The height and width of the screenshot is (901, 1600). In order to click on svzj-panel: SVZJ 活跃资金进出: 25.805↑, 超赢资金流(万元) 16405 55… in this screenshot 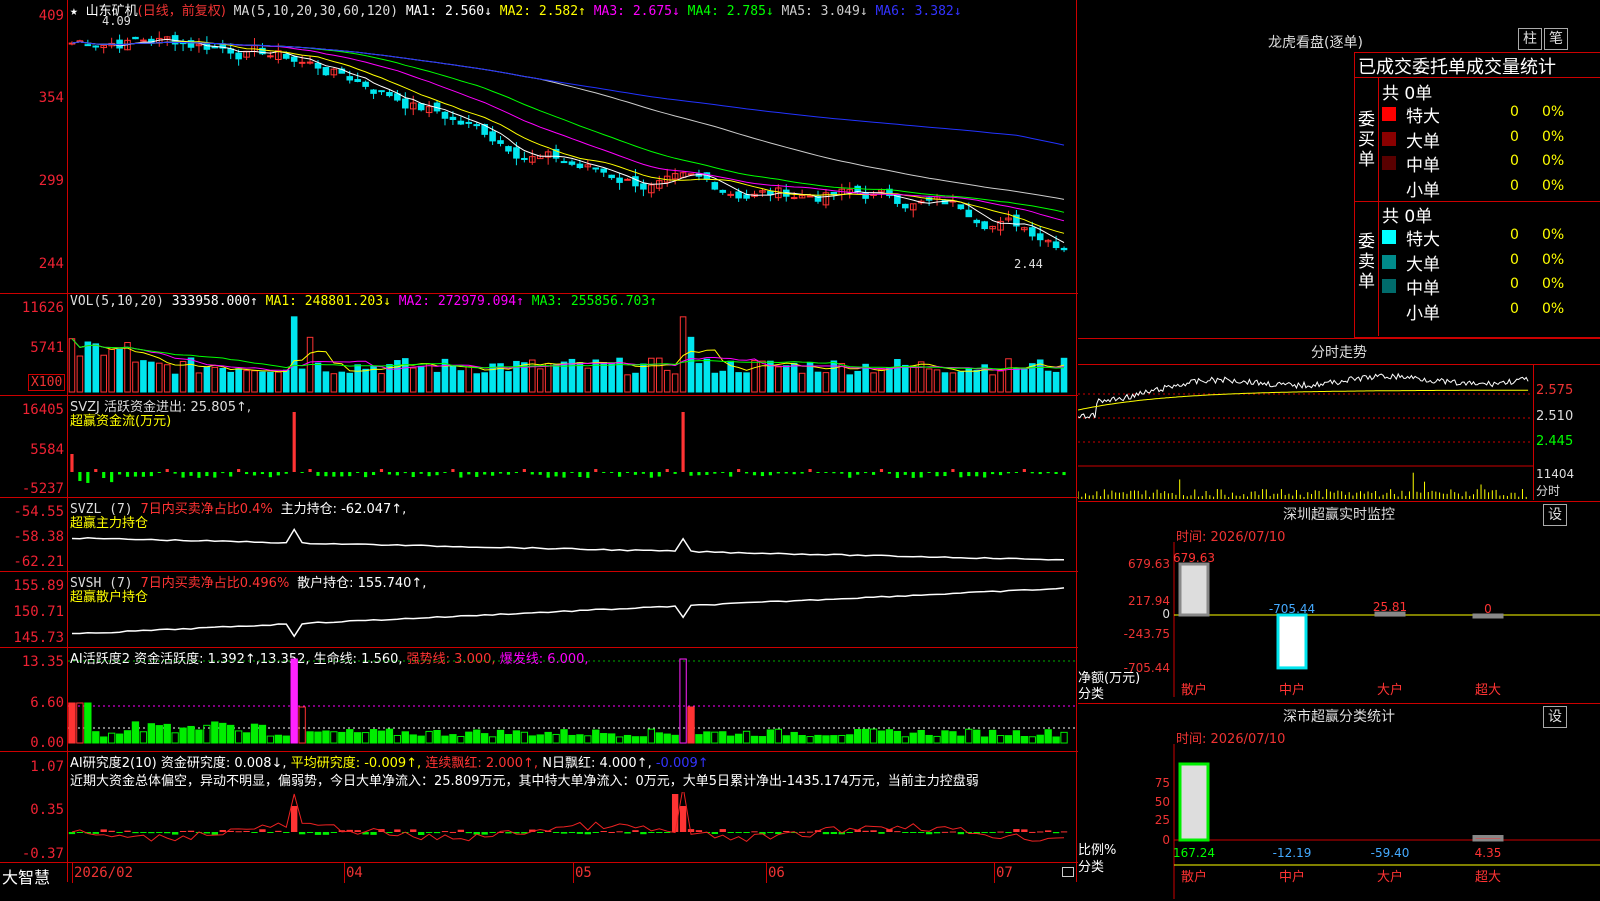, I will do `click(539, 447)`.